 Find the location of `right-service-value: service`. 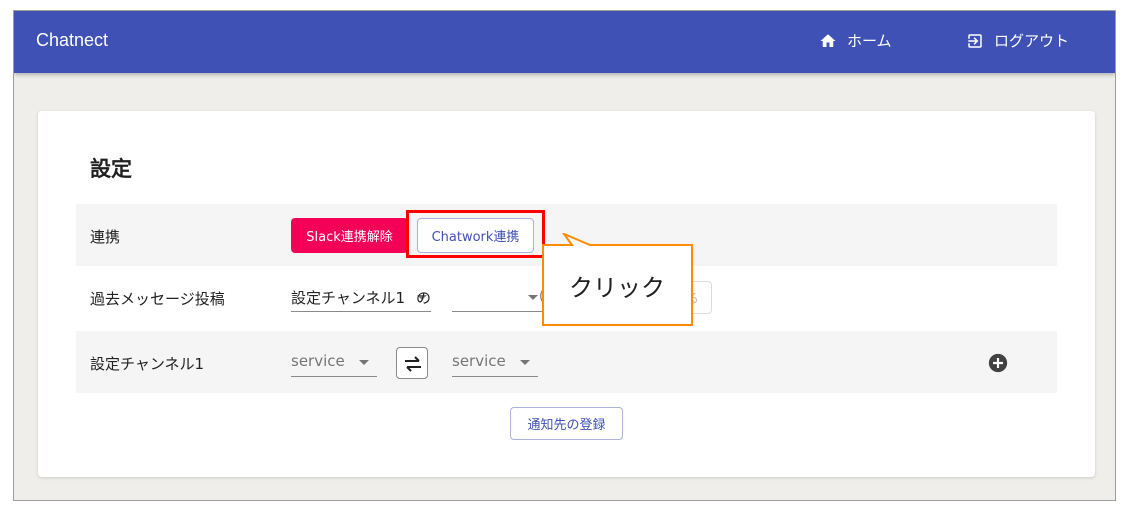

right-service-value: service is located at coordinates (479, 361).